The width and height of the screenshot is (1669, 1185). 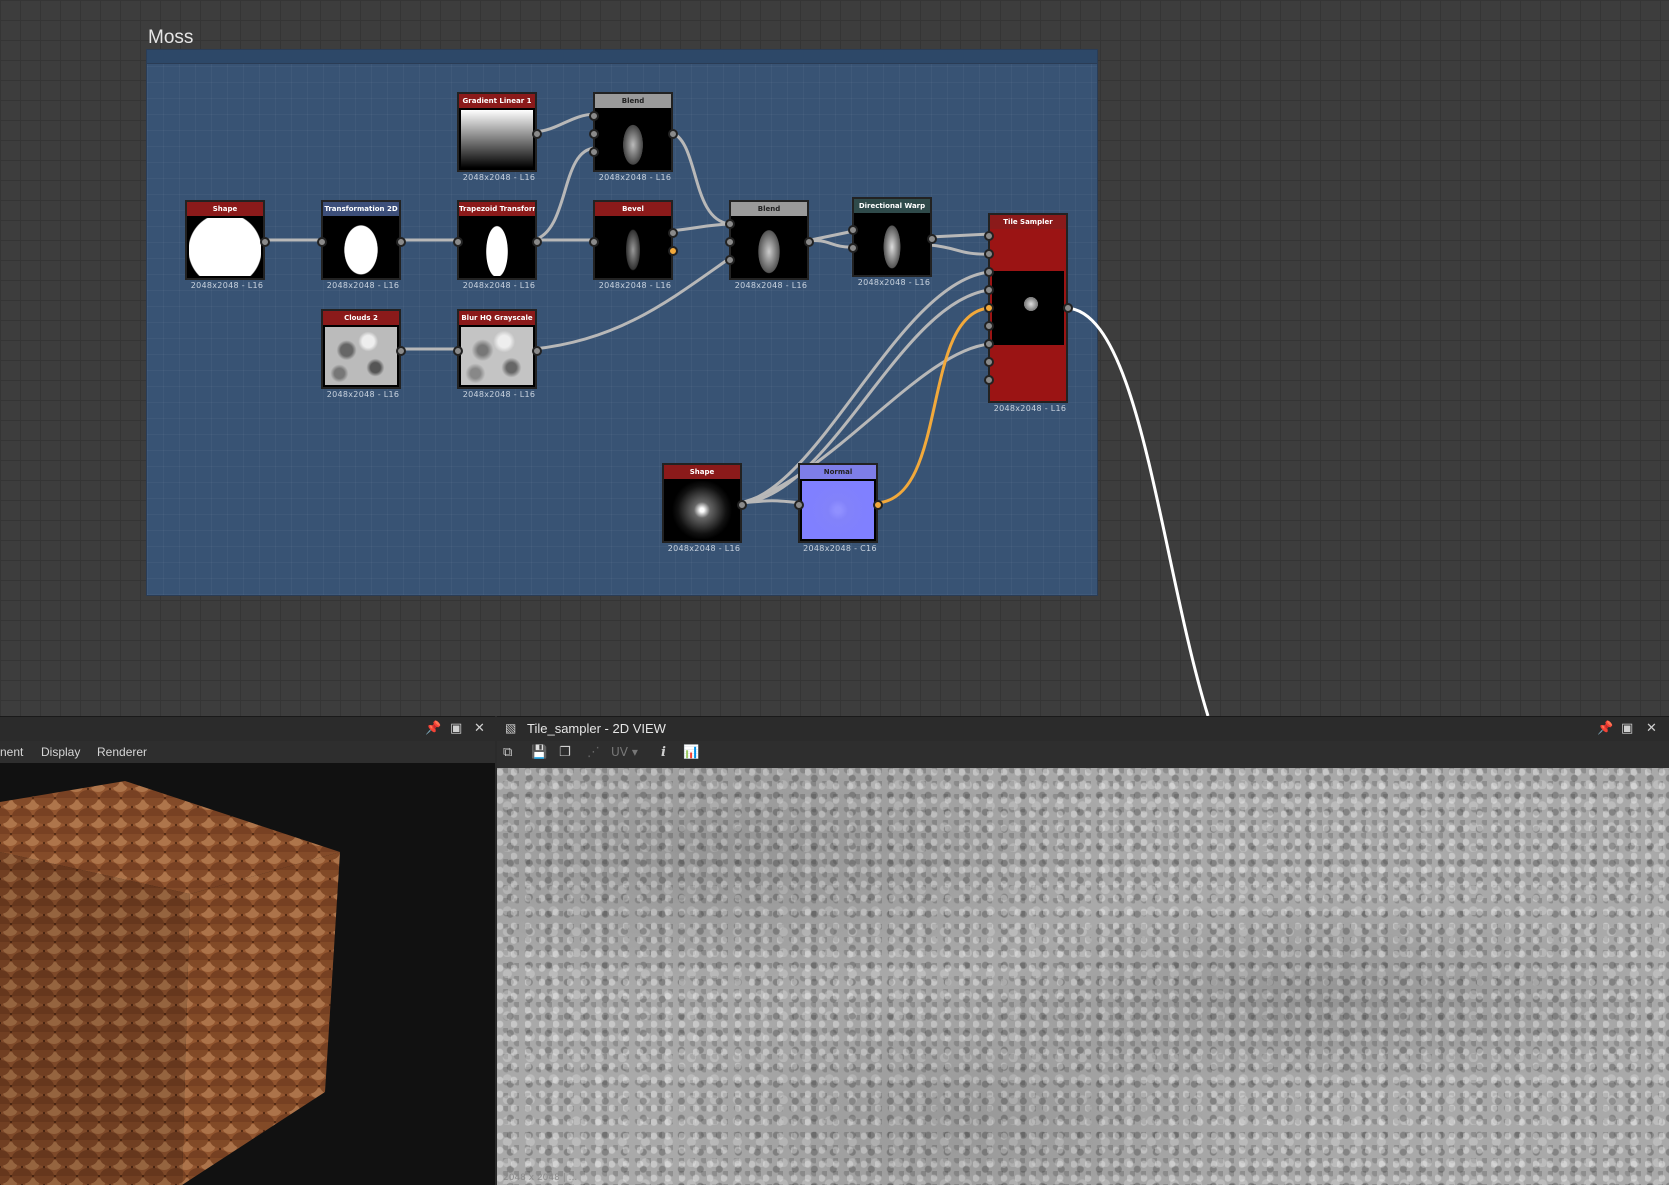 I want to click on save-icon: 💾, so click(x=539, y=752).